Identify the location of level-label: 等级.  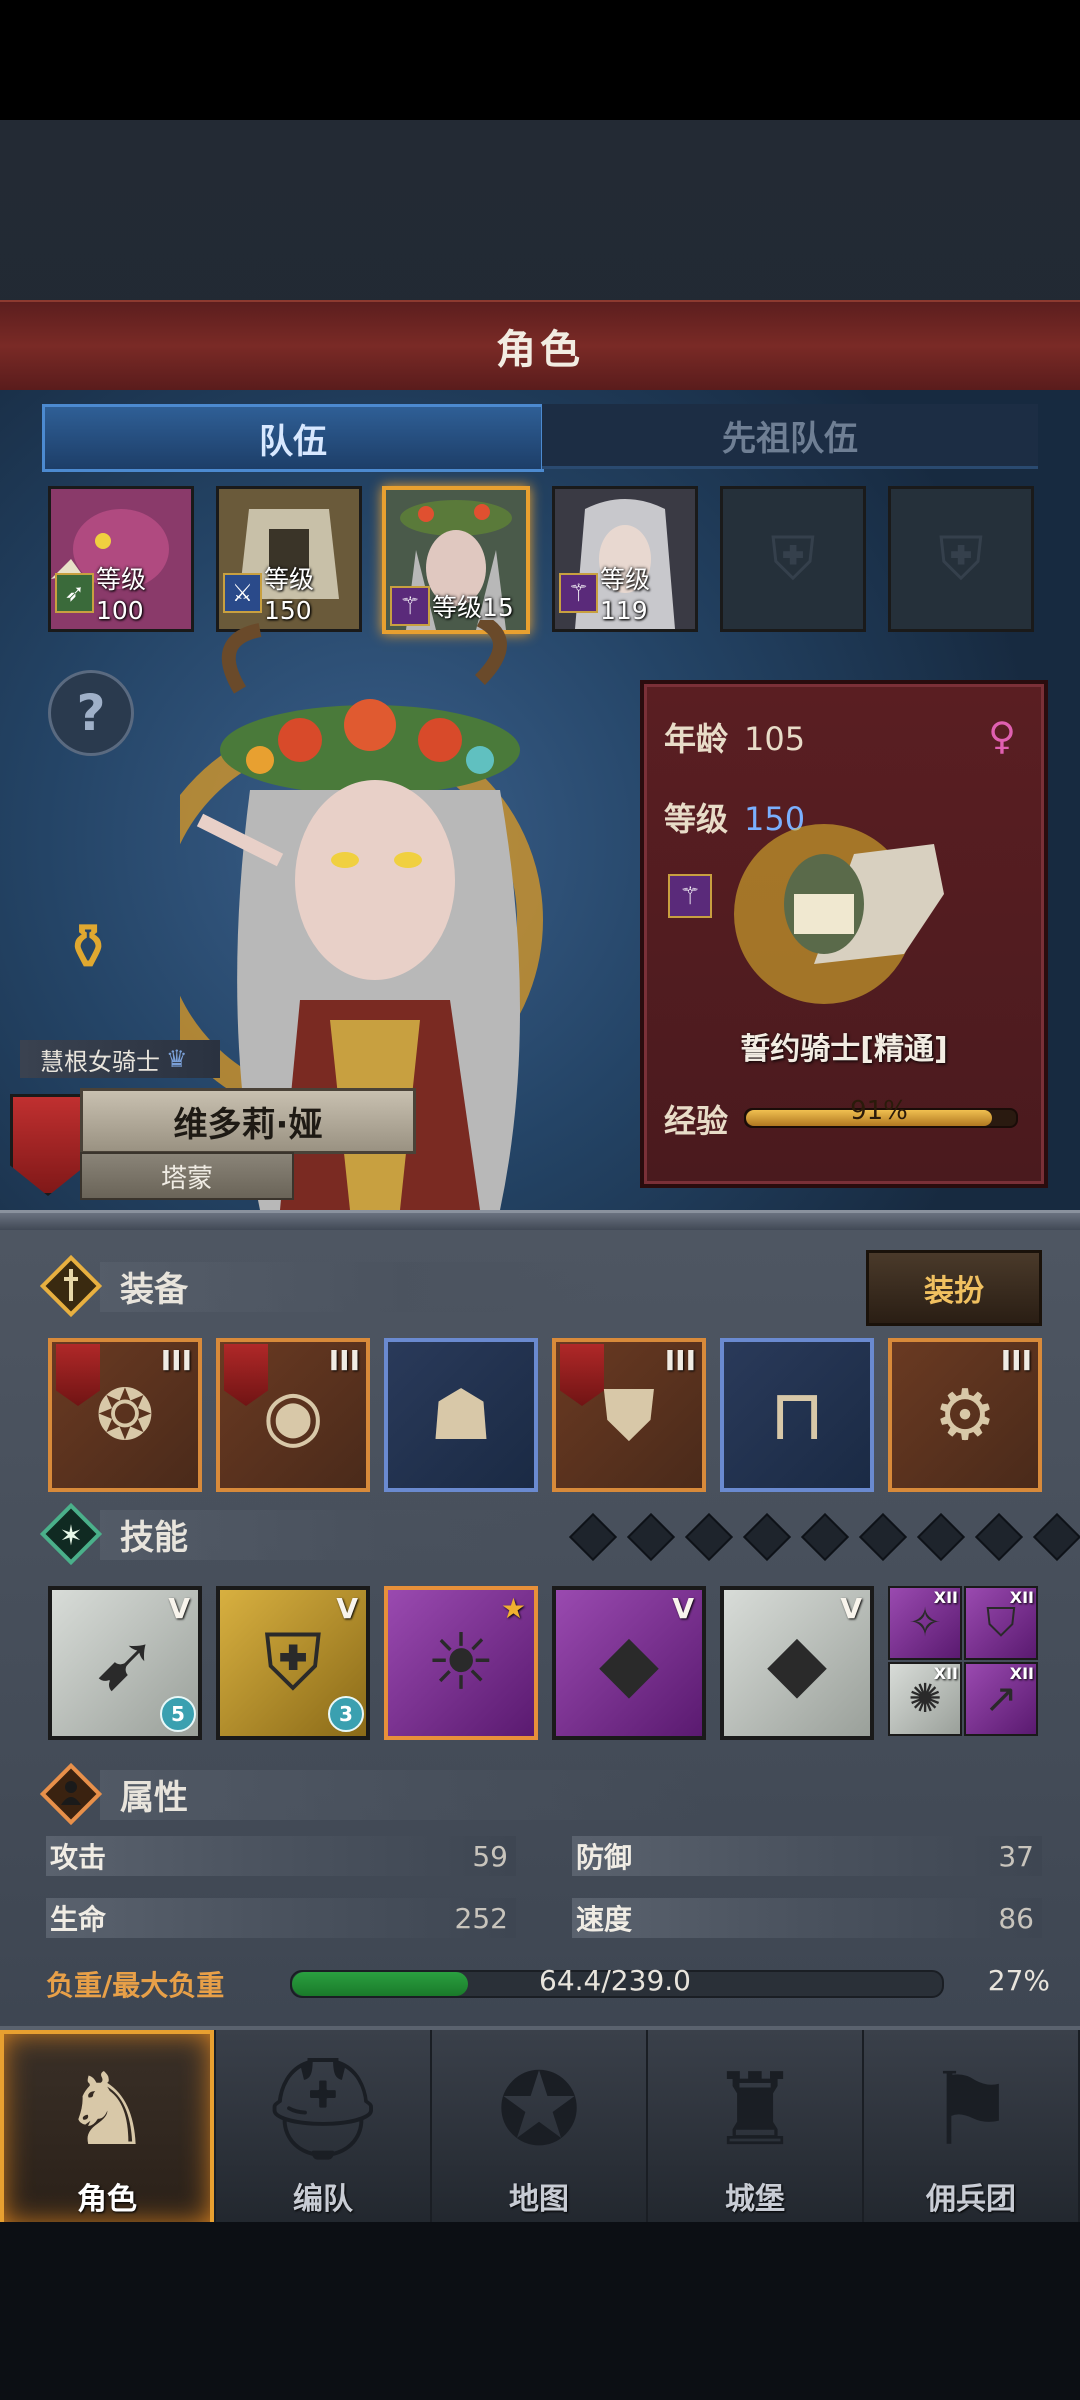
(696, 819).